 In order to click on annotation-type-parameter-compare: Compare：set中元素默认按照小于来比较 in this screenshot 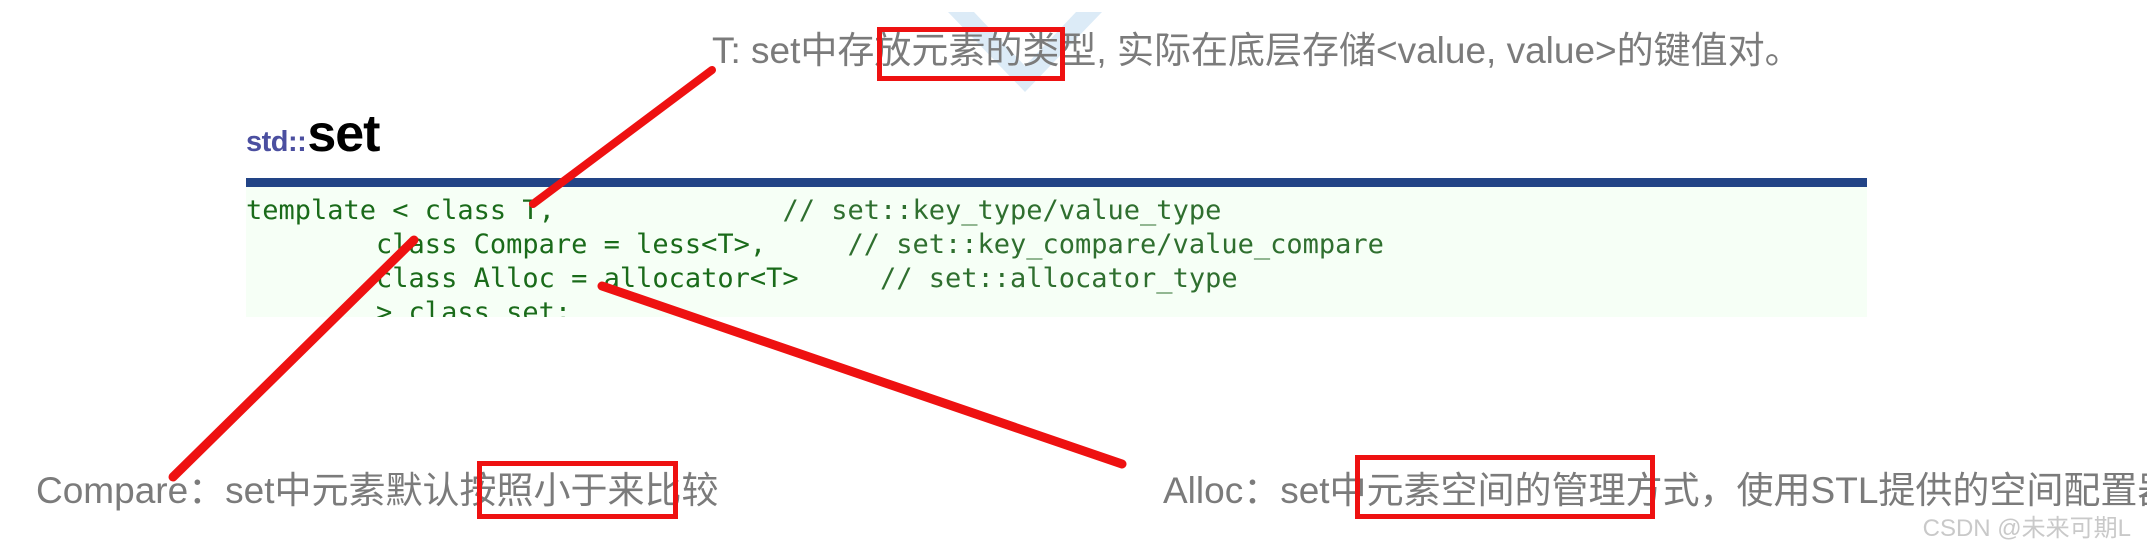, I will do `click(377, 491)`.